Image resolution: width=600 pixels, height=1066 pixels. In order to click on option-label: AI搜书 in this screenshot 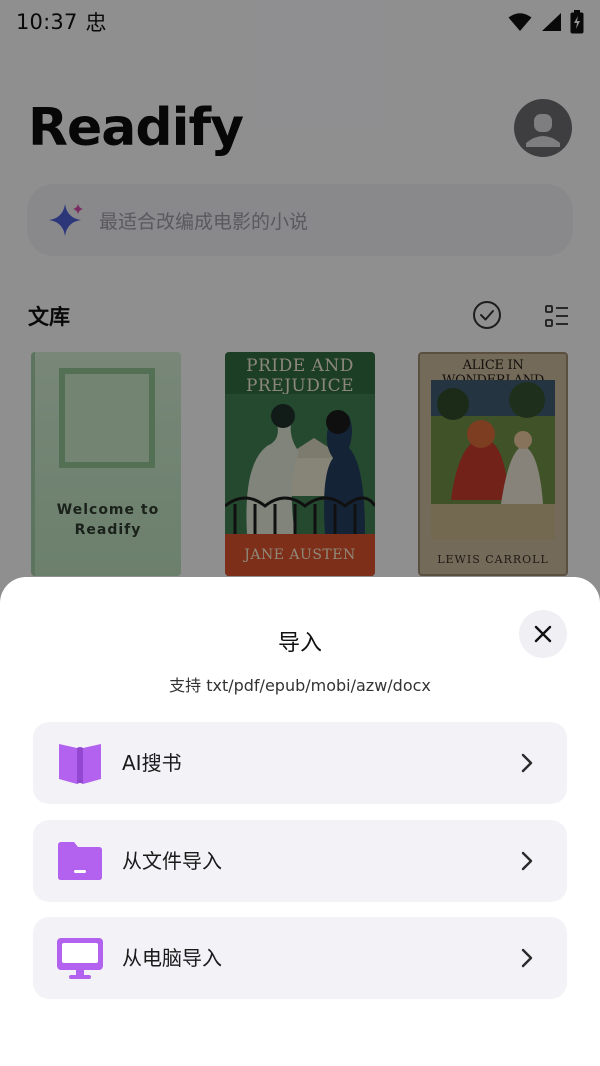, I will do `click(152, 763)`.